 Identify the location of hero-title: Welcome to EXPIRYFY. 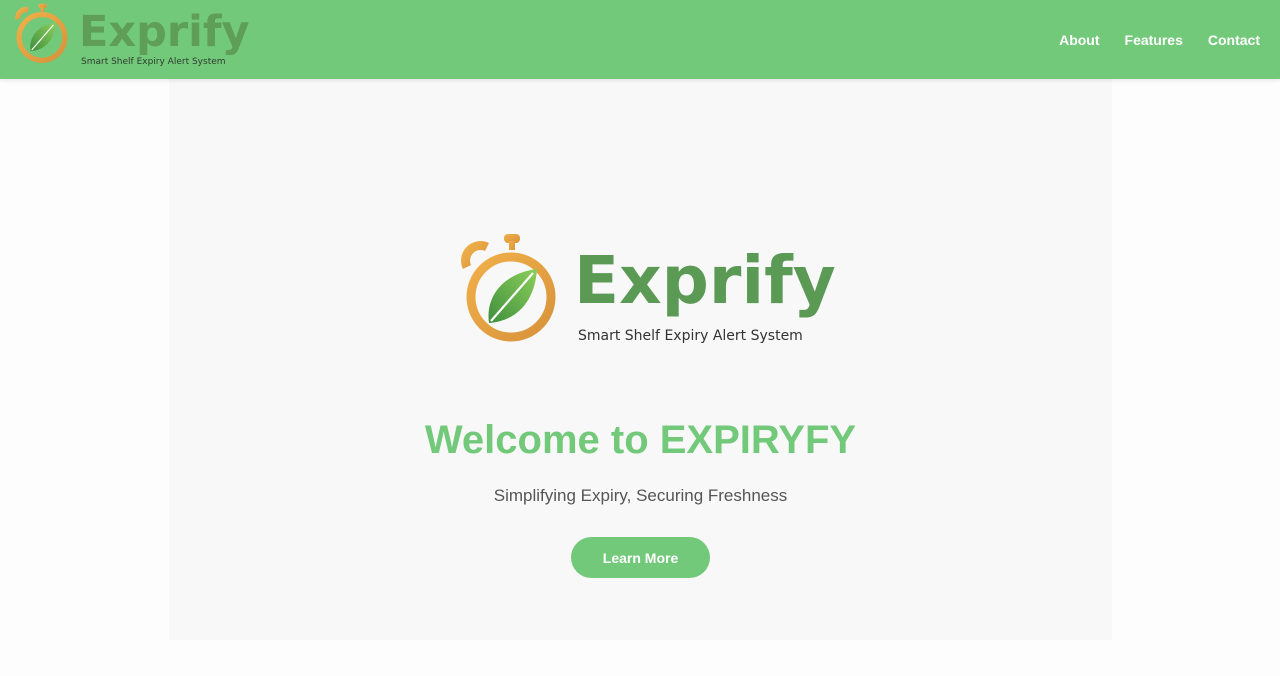
(640, 440).